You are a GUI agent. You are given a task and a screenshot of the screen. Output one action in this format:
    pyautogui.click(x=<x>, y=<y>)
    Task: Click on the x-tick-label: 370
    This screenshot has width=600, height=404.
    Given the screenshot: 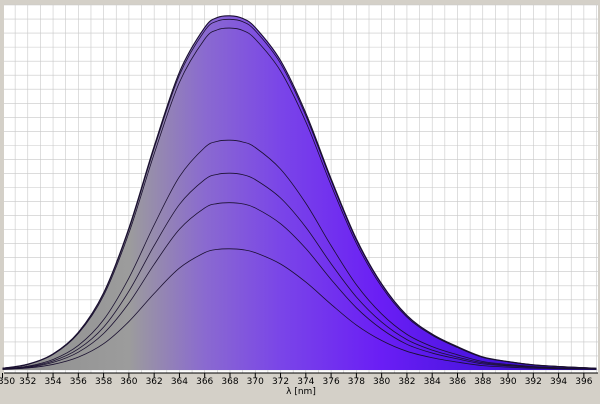 What is the action you would take?
    pyautogui.click(x=255, y=382)
    